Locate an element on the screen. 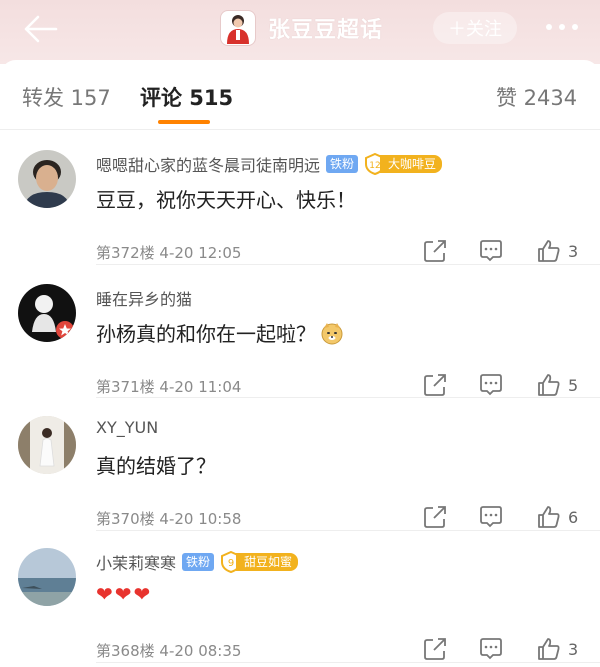 The image size is (600, 667). comment-text: 孙杨真的和你在一起啦？ is located at coordinates (206, 334).